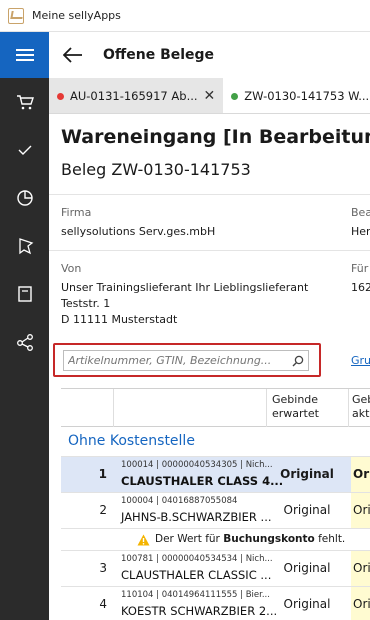 The height and width of the screenshot is (620, 370). I want to click on rail-item-reports, so click(24, 198).